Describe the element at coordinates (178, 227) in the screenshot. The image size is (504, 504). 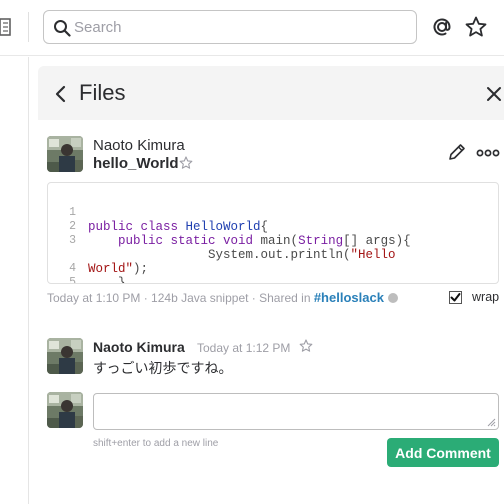
I see `code-text: public class HelloWorld{` at that location.